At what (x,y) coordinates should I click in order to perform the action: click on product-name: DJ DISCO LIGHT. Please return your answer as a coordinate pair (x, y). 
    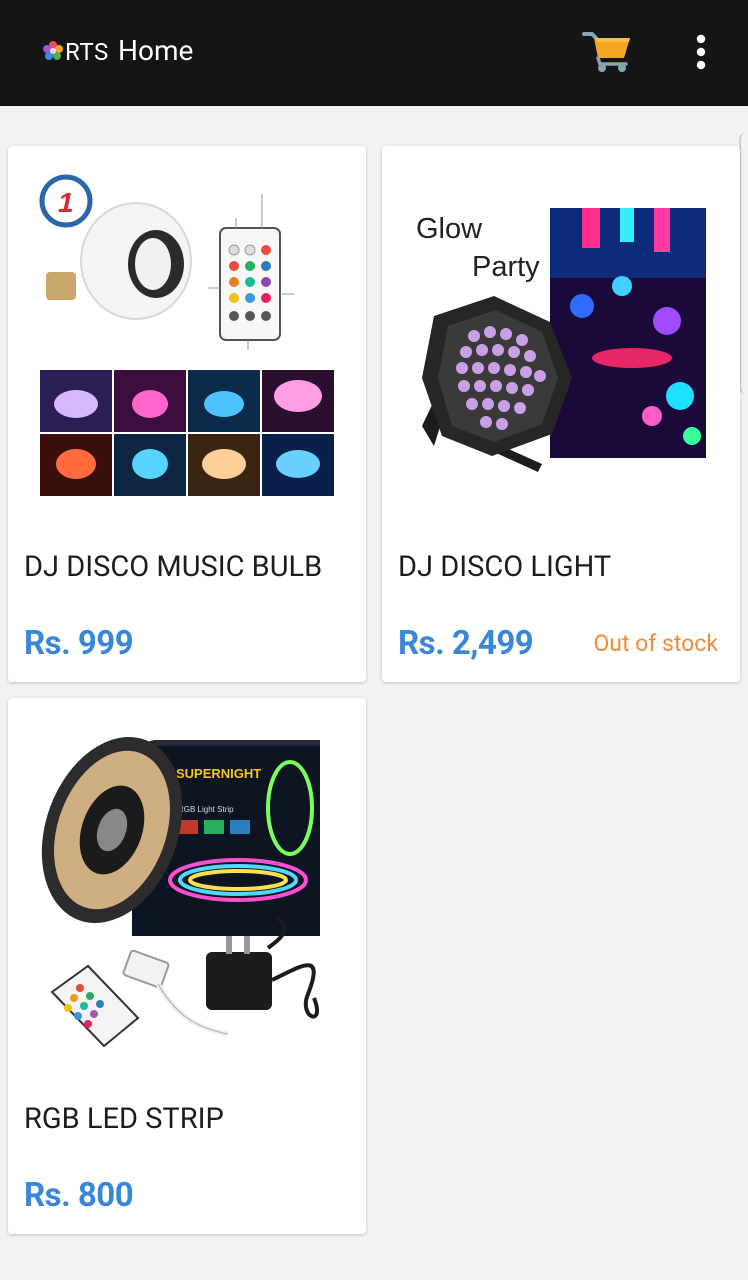
    Looking at the image, I should click on (505, 567).